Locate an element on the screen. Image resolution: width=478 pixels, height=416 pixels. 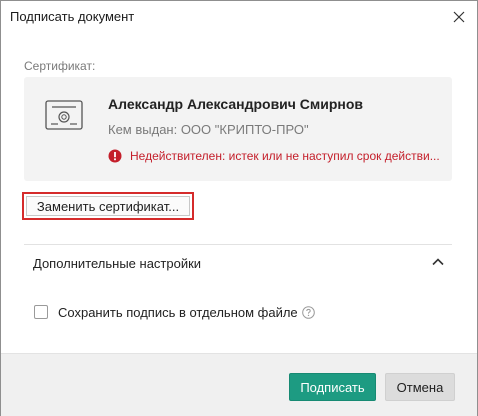
advanced-settings-toggle: Дополнительные настройки is located at coordinates (238, 263).